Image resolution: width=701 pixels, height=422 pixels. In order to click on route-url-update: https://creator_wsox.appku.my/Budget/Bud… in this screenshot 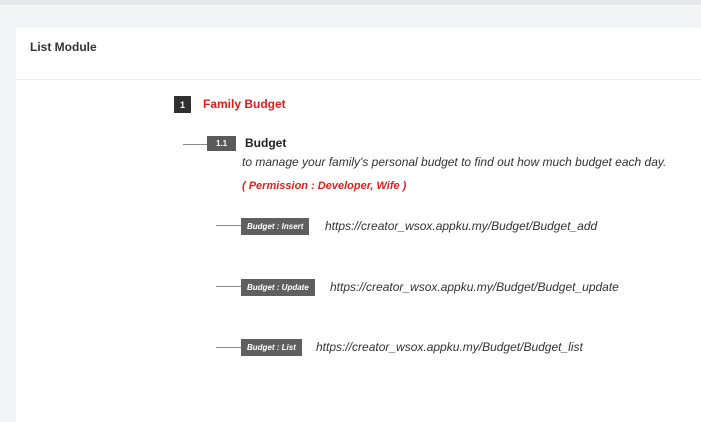, I will do `click(474, 287)`.